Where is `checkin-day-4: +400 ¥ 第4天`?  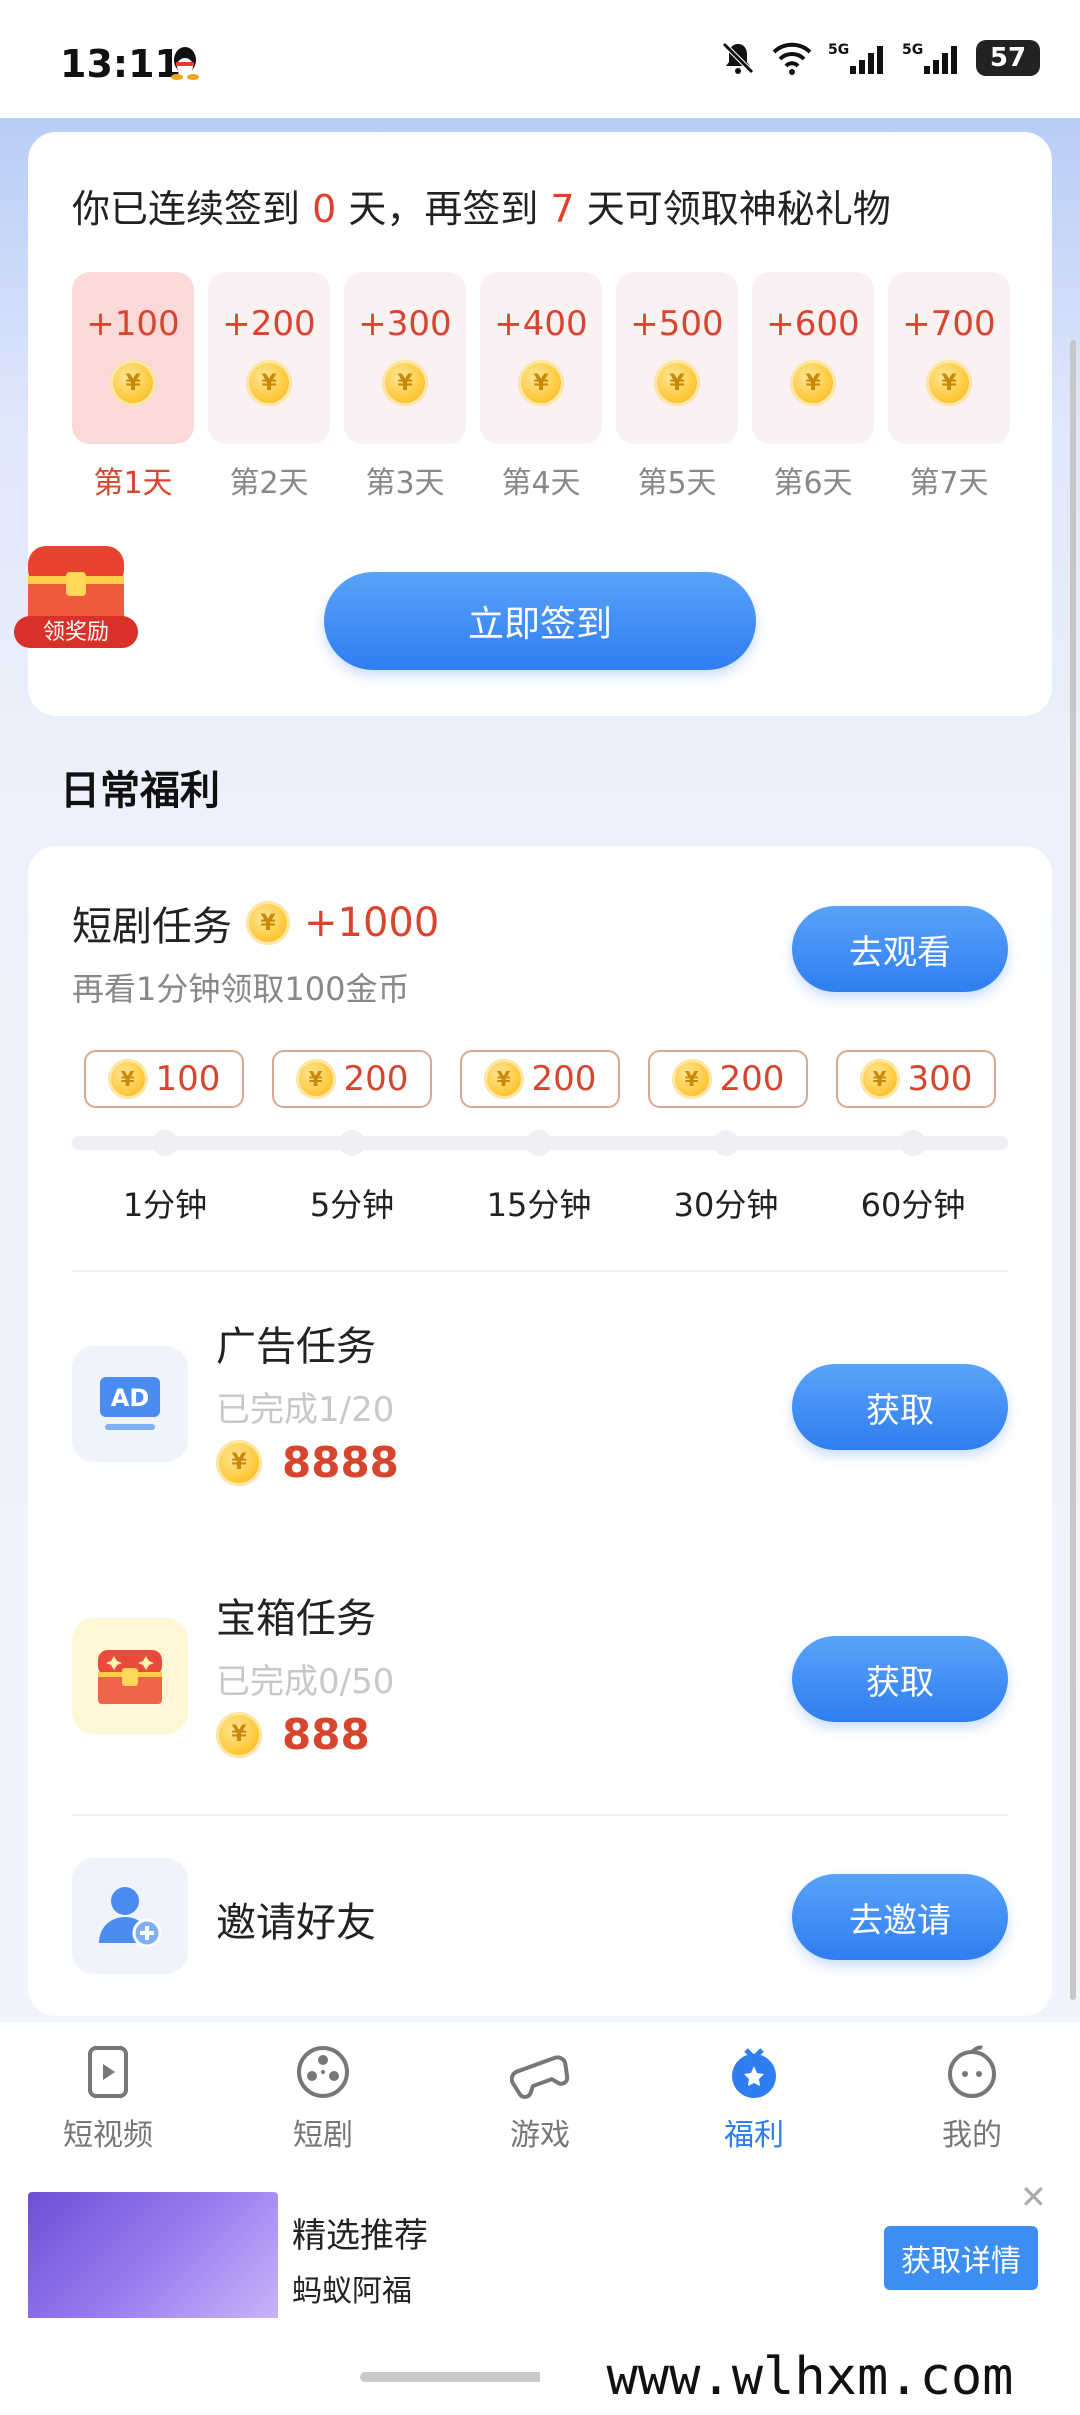
checkin-day-4: +400 ¥ 第4天 is located at coordinates (541, 387).